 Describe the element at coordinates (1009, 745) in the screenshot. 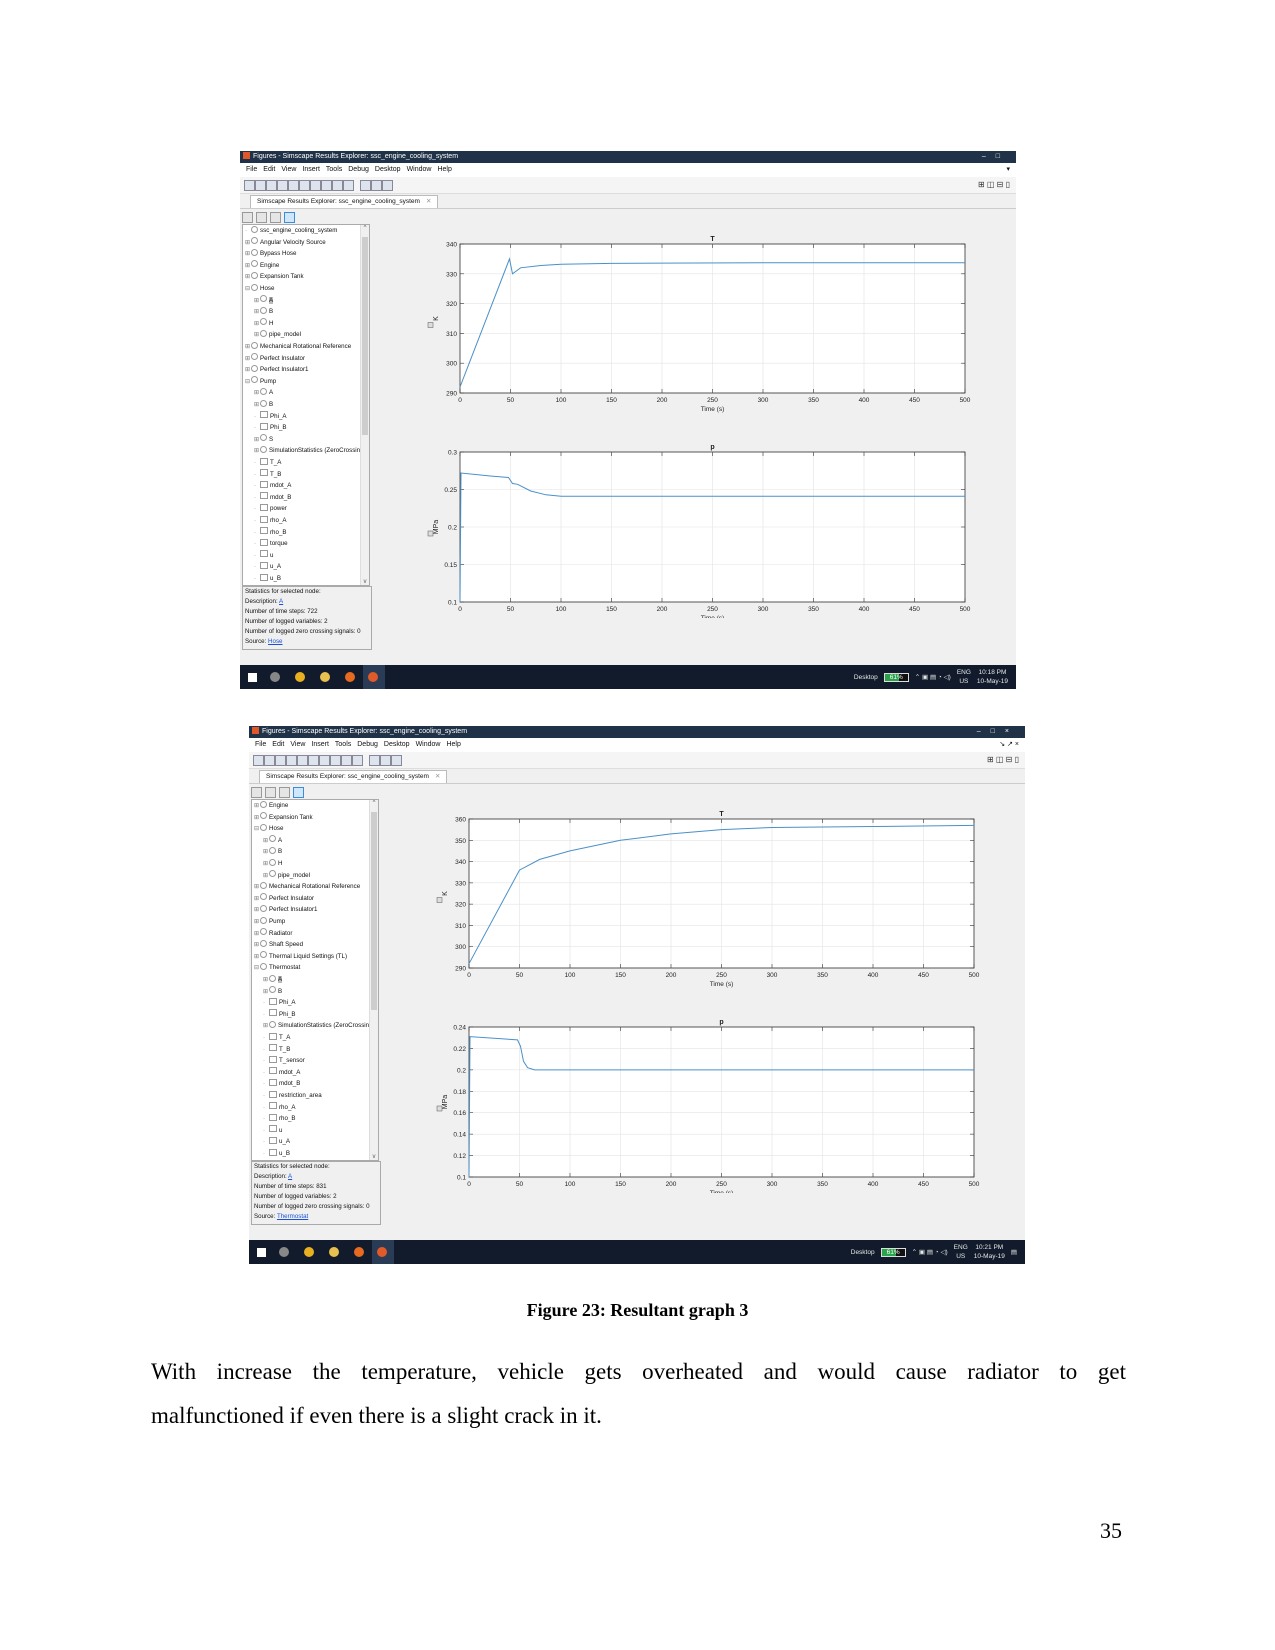

I see `dock-controls: ↘ ↗ ×` at that location.